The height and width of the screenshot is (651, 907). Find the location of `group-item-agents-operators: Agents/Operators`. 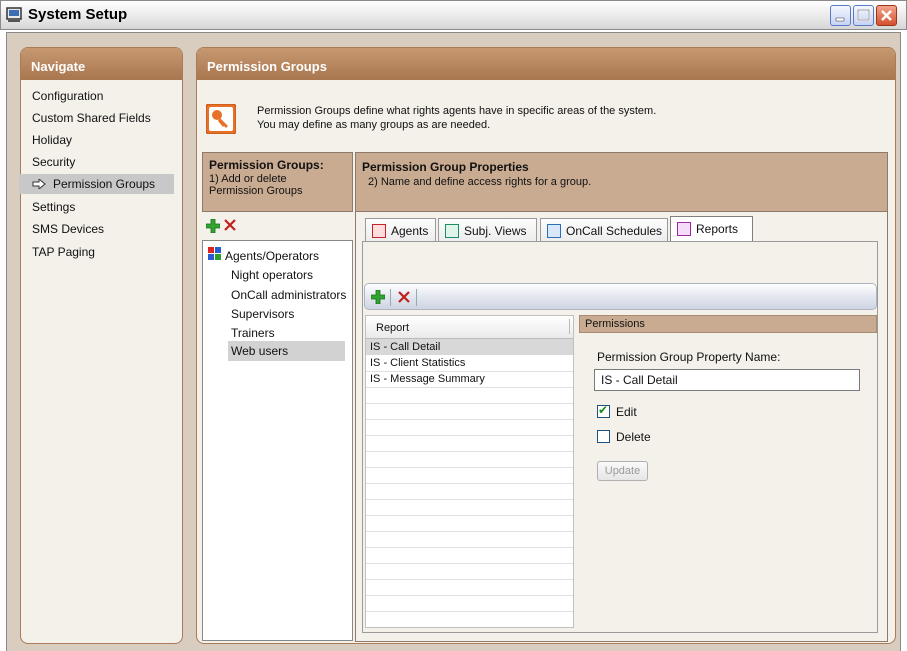

group-item-agents-operators: Agents/Operators is located at coordinates (272, 256).